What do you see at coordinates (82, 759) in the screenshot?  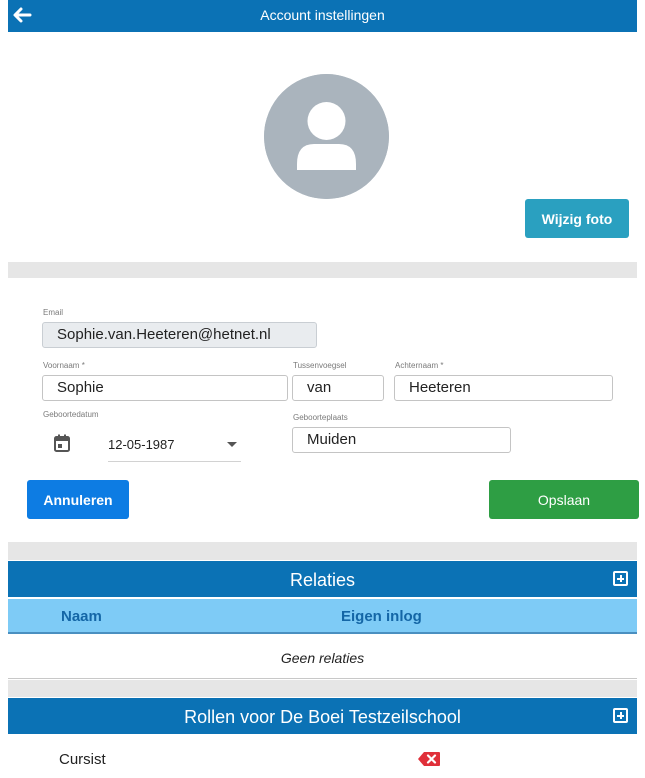 I see `role-name: Cursist` at bounding box center [82, 759].